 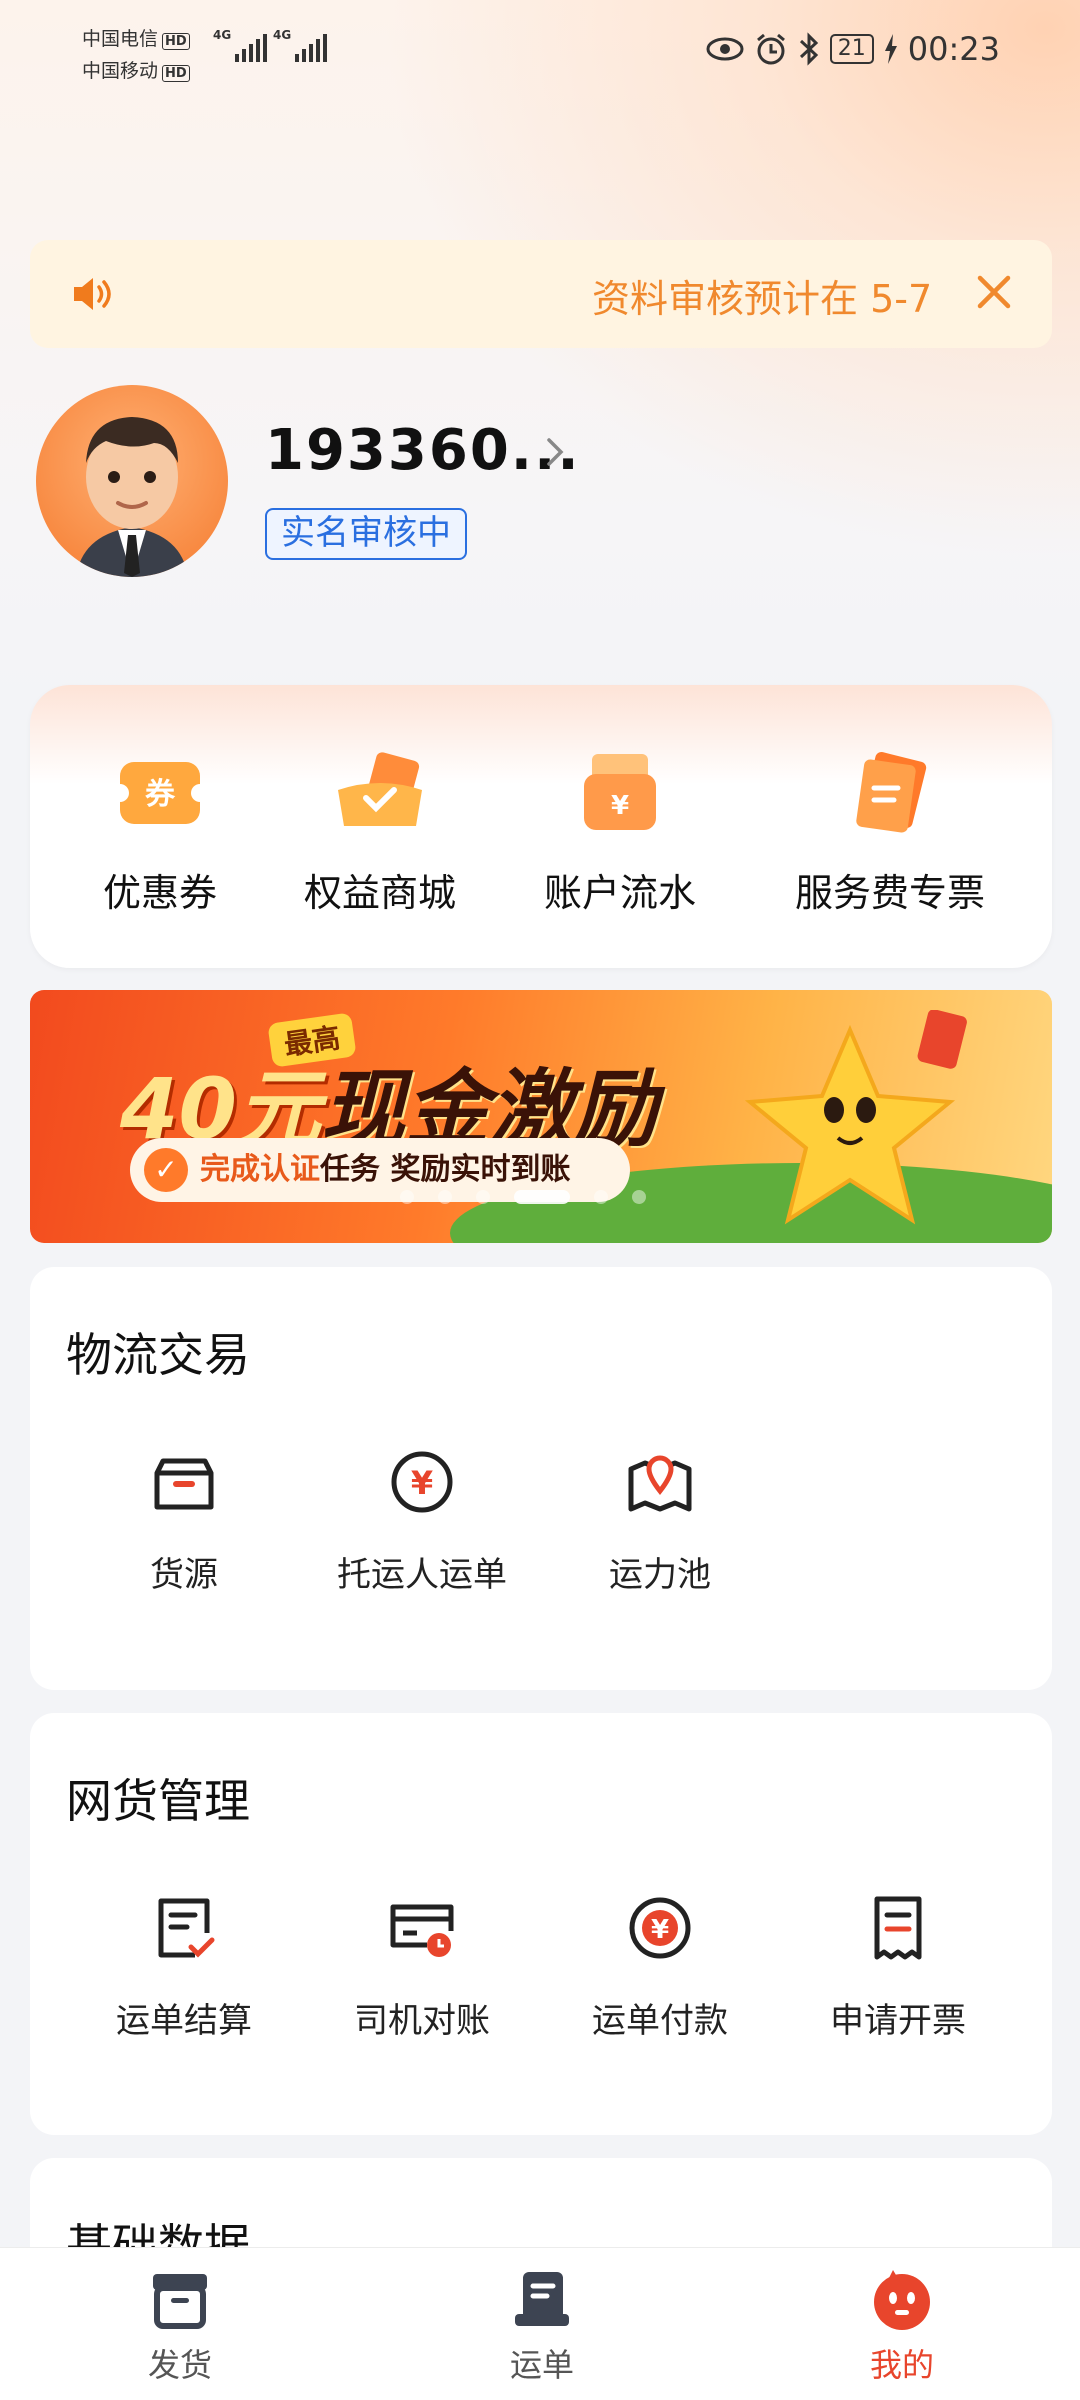 What do you see at coordinates (898, 1928) in the screenshot?
I see `invoice-receipt-icon` at bounding box center [898, 1928].